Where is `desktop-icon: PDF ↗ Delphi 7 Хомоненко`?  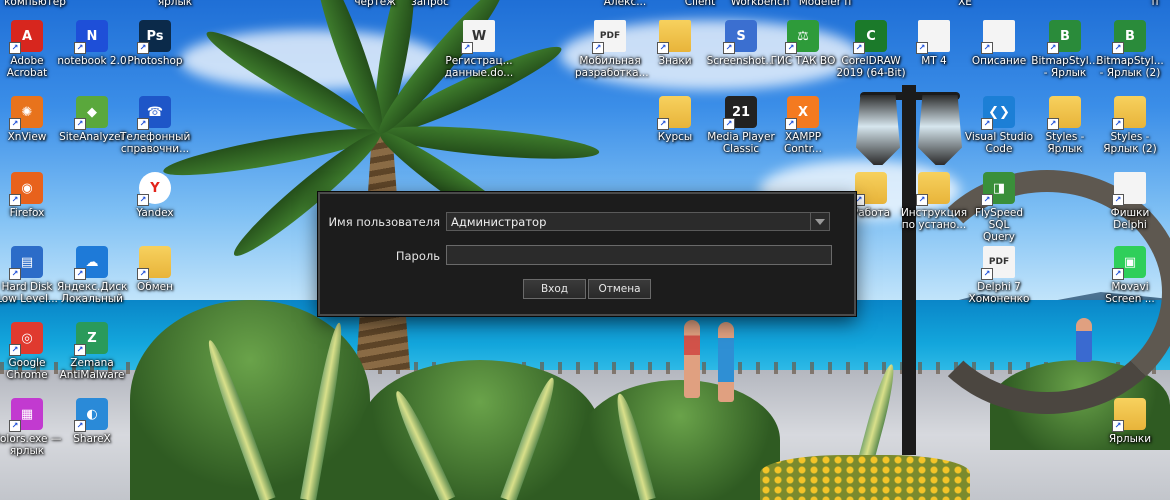 desktop-icon: PDF ↗ Delphi 7 Хомоненко is located at coordinates (999, 275).